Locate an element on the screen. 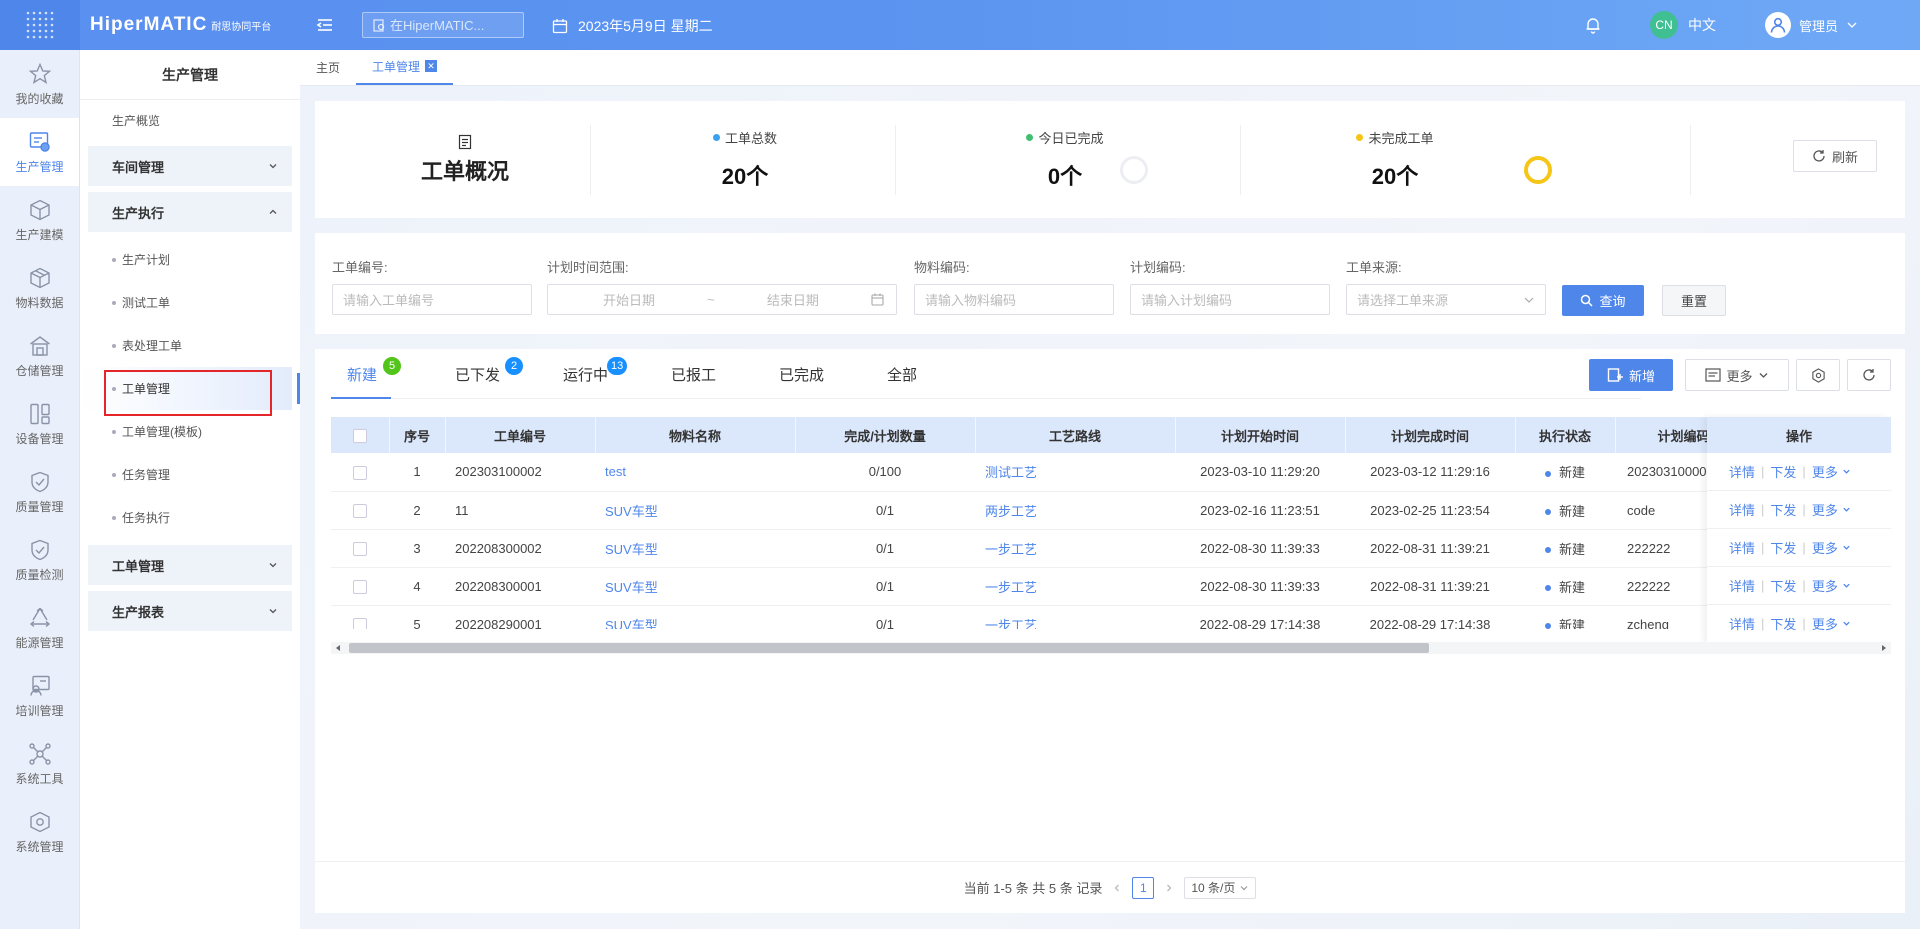 This screenshot has height=929, width=1920. query-button: 查询 is located at coordinates (1603, 300).